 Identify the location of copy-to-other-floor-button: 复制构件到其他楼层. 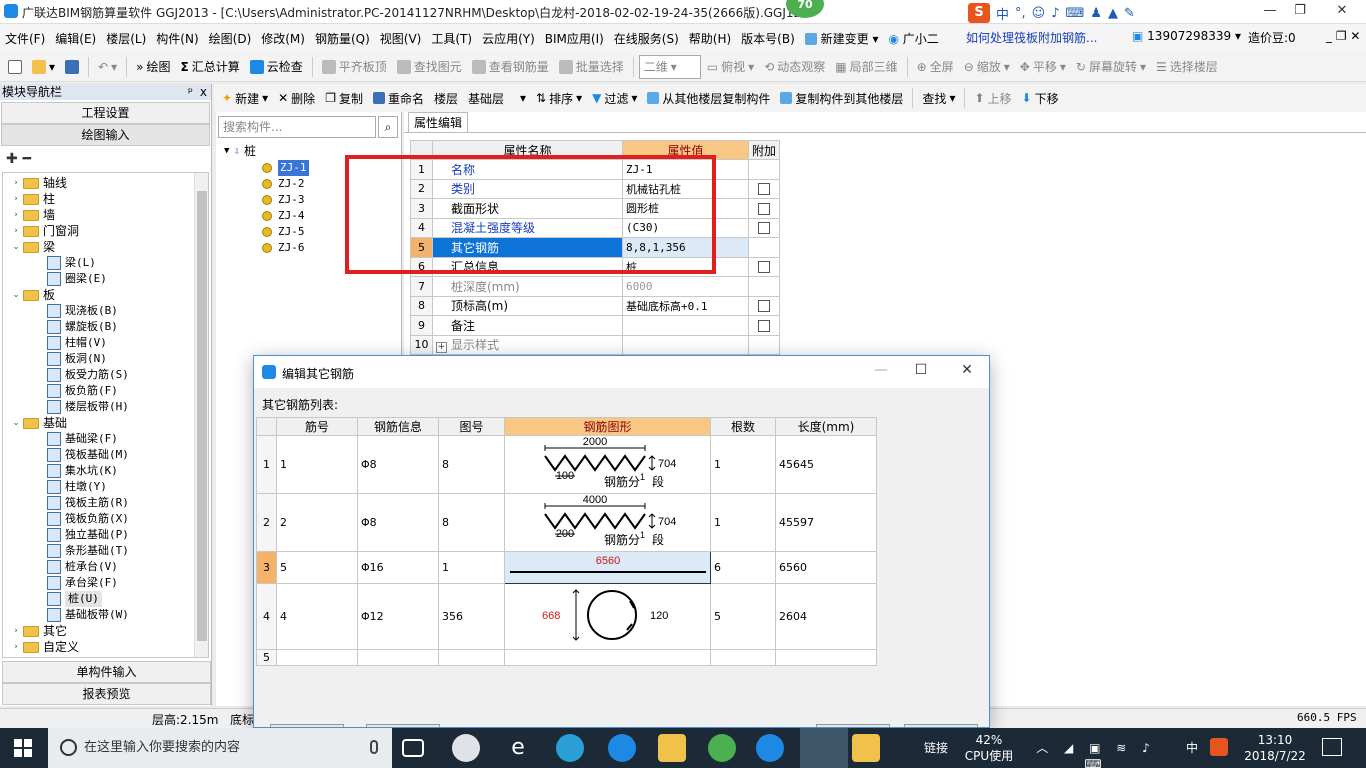
(841, 98).